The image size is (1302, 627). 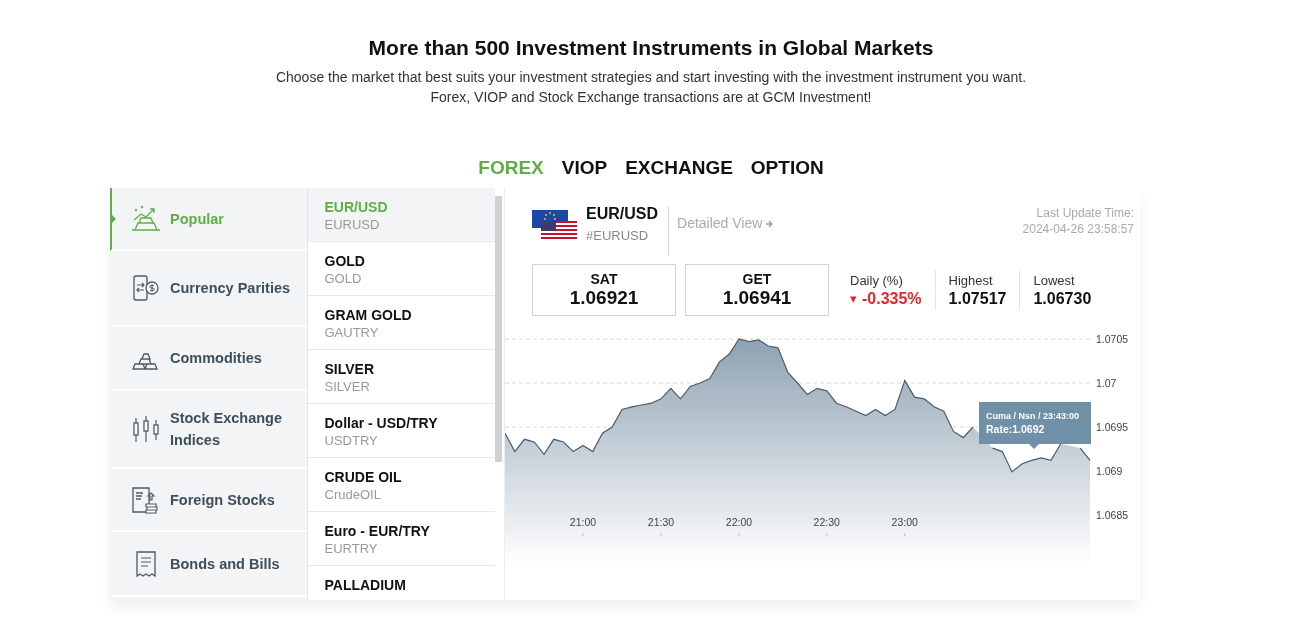 I want to click on x-axis-label: 23:00, so click(x=904, y=522).